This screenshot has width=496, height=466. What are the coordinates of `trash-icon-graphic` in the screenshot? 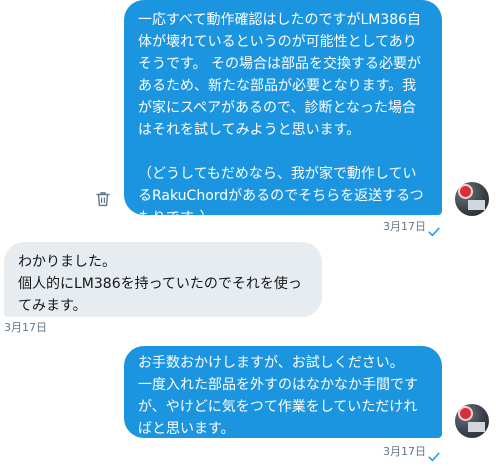 It's located at (103, 199).